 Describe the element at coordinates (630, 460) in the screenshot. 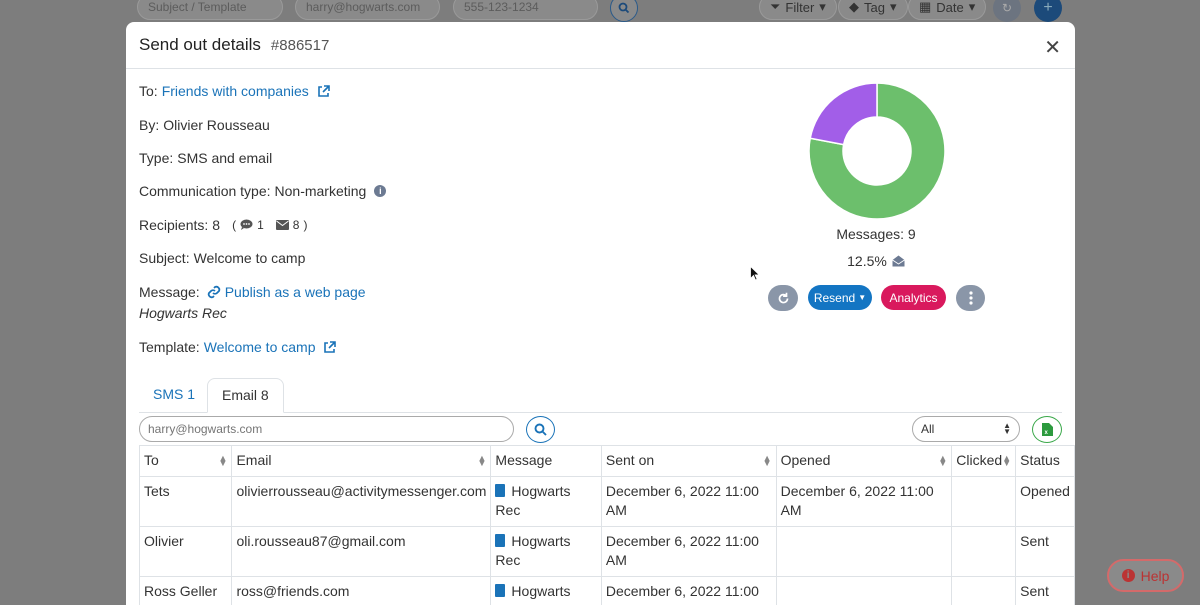

I see `header-label: Sent on` at that location.